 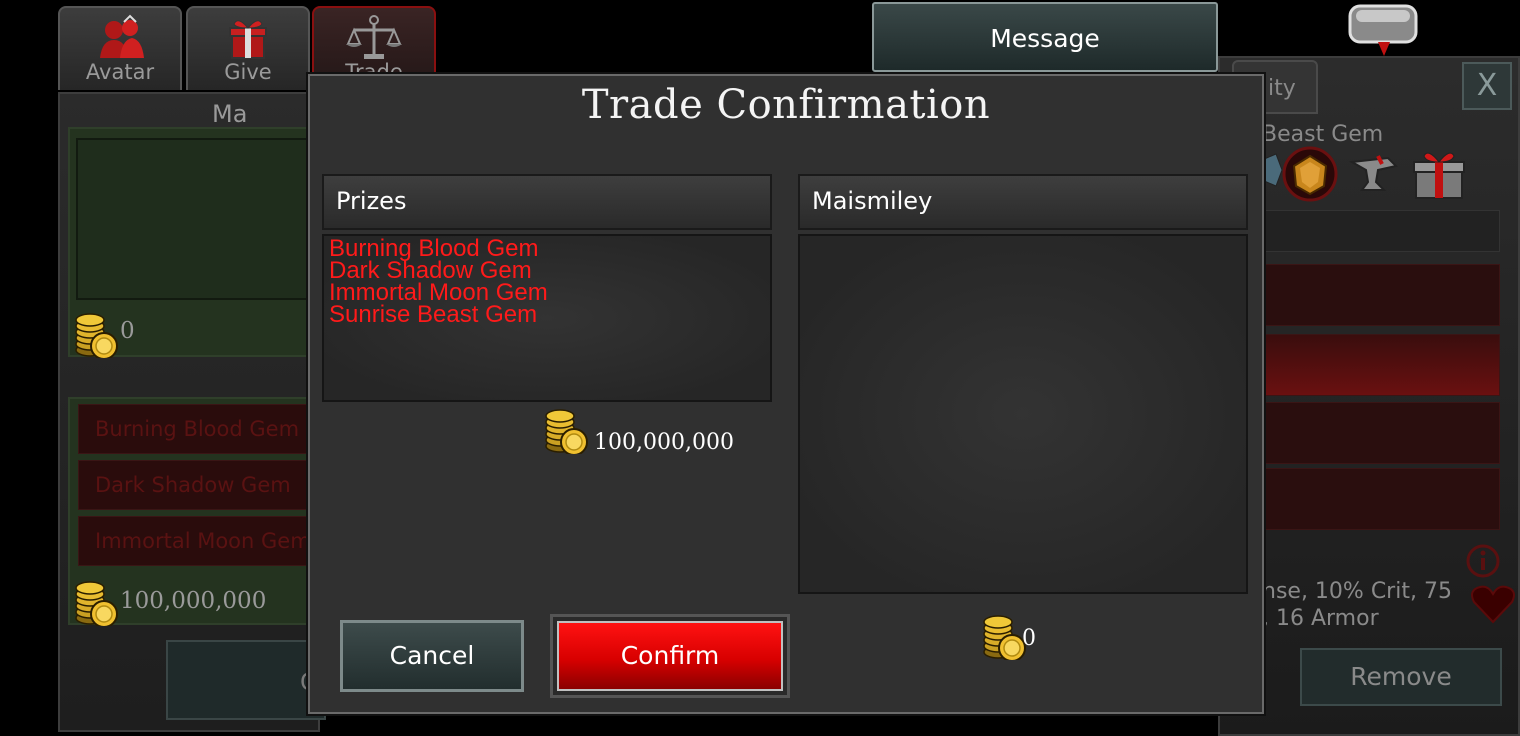 What do you see at coordinates (1357, 591) in the screenshot?
I see `item-stats-line: nse, 10% Crit, 75` at bounding box center [1357, 591].